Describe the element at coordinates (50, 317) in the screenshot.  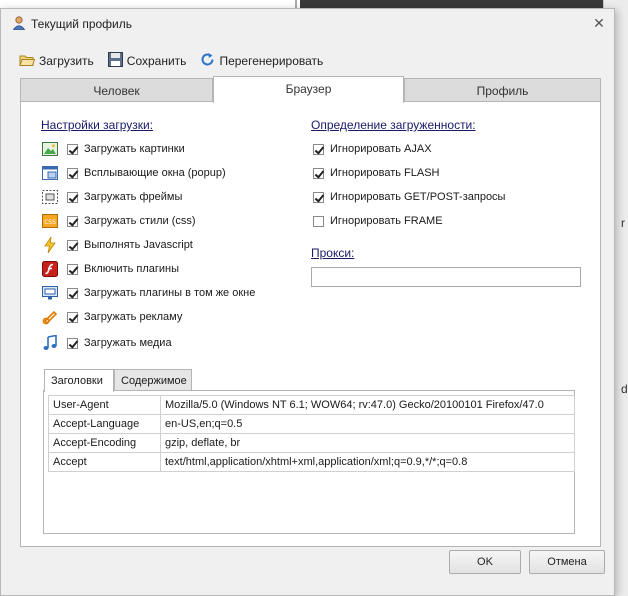
I see `advertising-icon` at that location.